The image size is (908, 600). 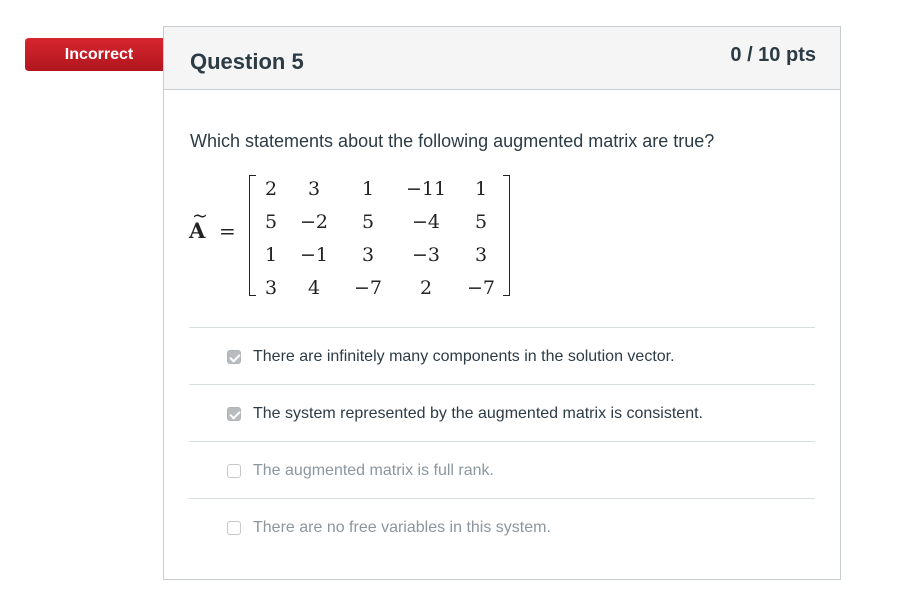 I want to click on matrix-right-bracket, so click(x=506, y=235).